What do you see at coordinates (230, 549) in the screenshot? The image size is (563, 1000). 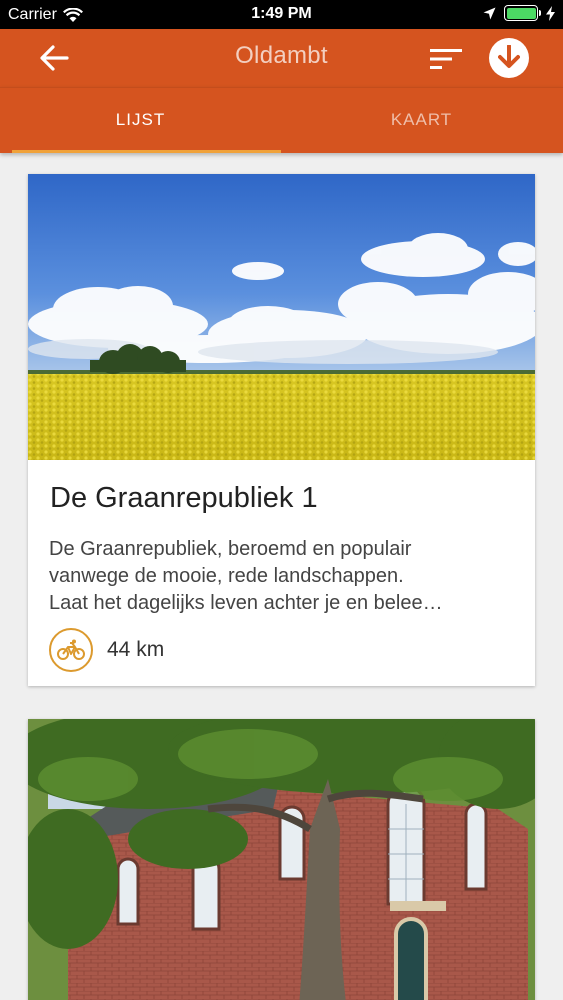 I see `route-description-line: De Graanrepubliek, beroemd en populair` at bounding box center [230, 549].